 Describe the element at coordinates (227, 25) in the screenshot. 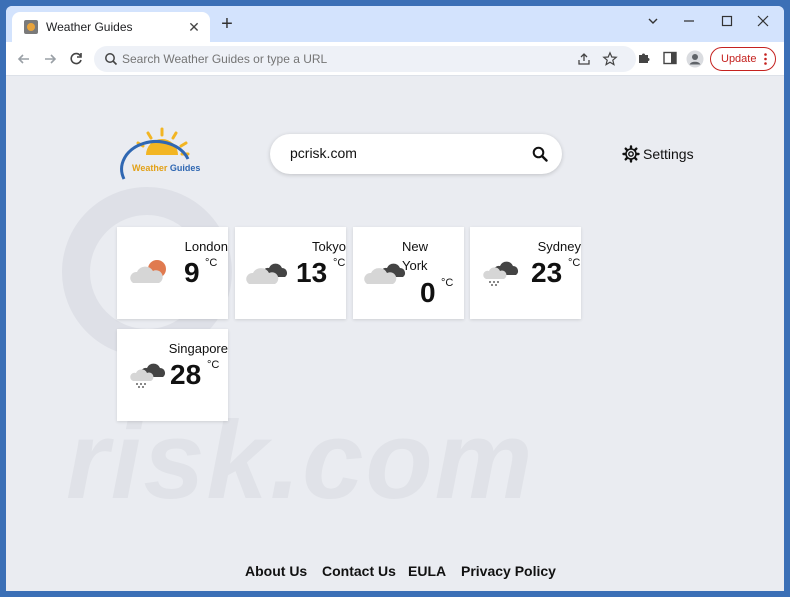

I see `new-tab-button: +` at that location.